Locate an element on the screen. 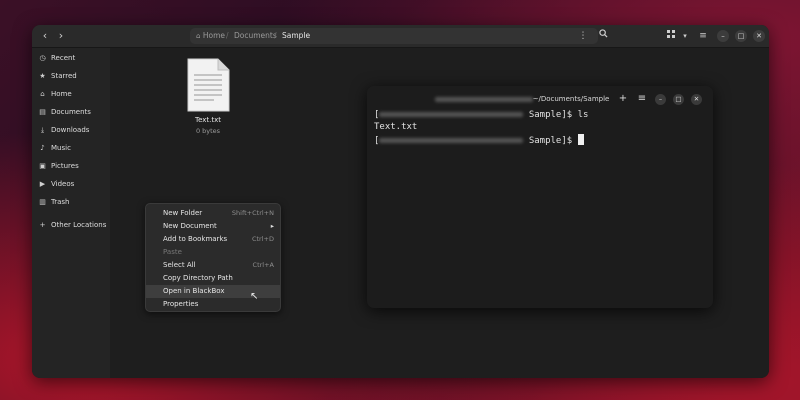 The width and height of the screenshot is (800, 400). maximize-button: □ is located at coordinates (741, 36).